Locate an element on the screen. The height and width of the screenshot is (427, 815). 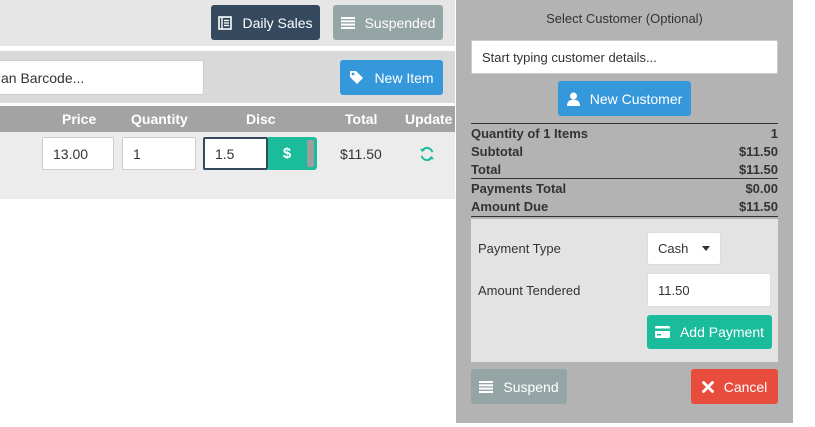
total-label: Total is located at coordinates (486, 169).